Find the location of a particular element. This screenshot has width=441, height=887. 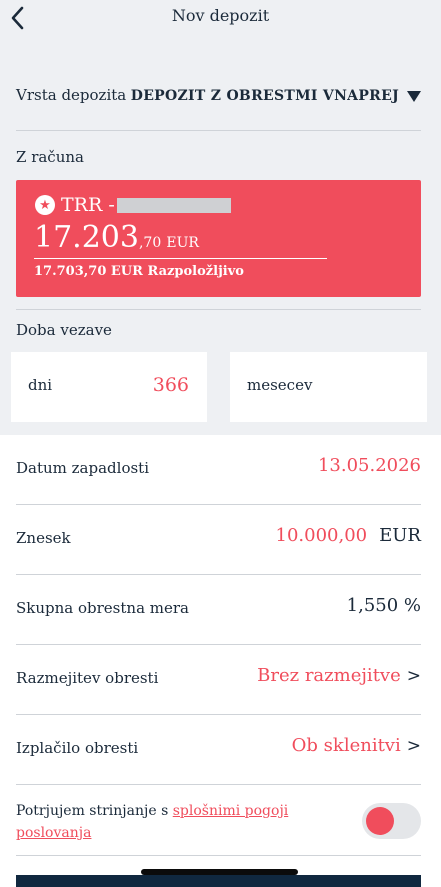

header: Nov depozit is located at coordinates (220, 18).